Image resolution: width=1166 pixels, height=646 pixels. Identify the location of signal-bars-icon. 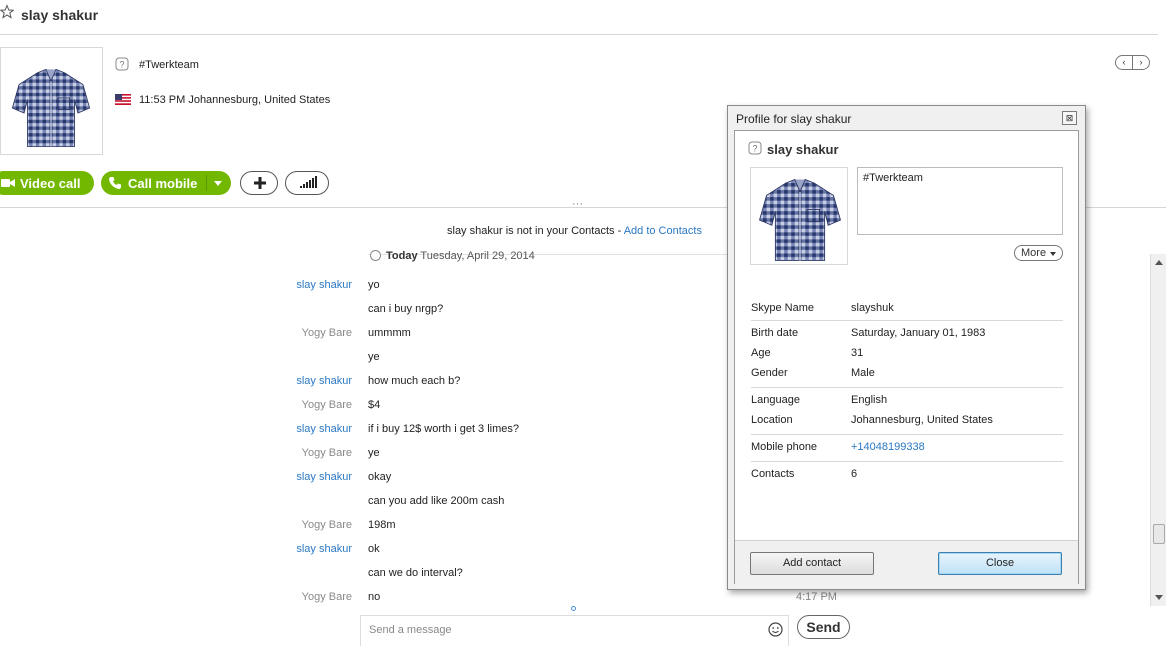
(308, 182).